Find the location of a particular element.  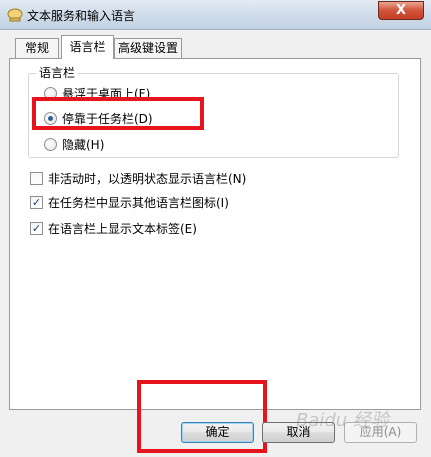

keyboard-icon is located at coordinates (15, 15).